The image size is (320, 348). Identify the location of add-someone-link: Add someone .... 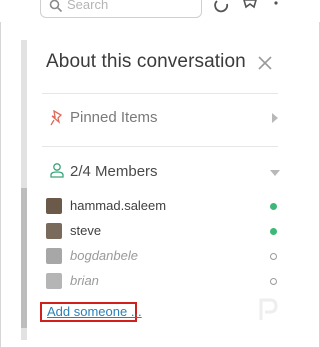
(94, 311).